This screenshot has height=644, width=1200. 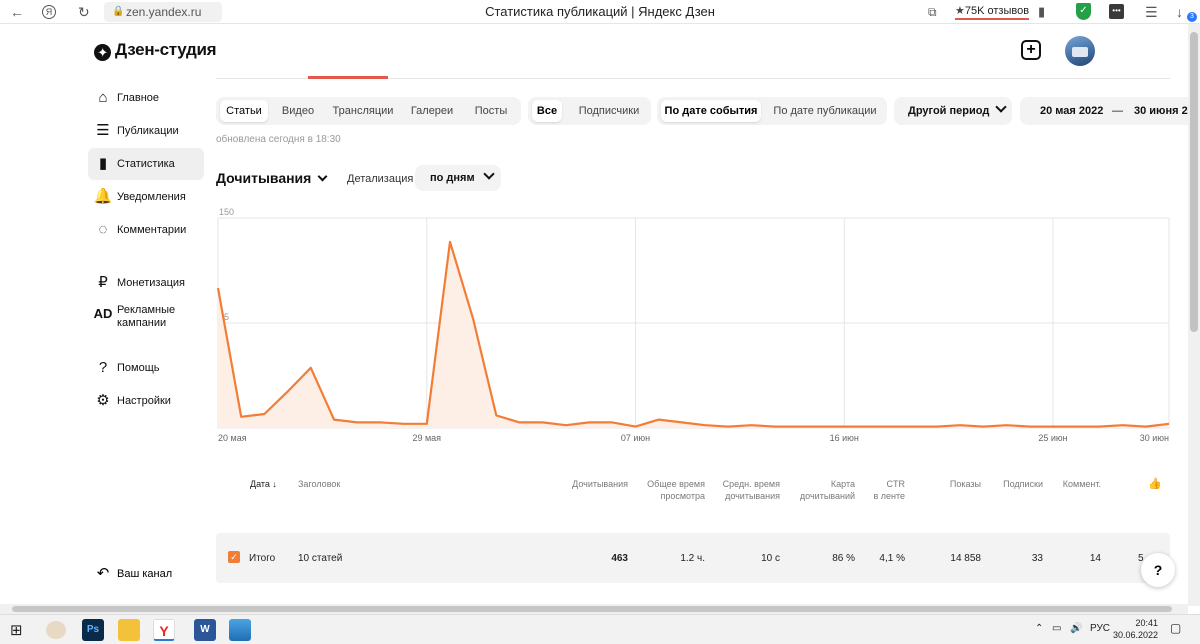 What do you see at coordinates (1135, 635) in the screenshot?
I see `clock-date: 30.06.2022` at bounding box center [1135, 635].